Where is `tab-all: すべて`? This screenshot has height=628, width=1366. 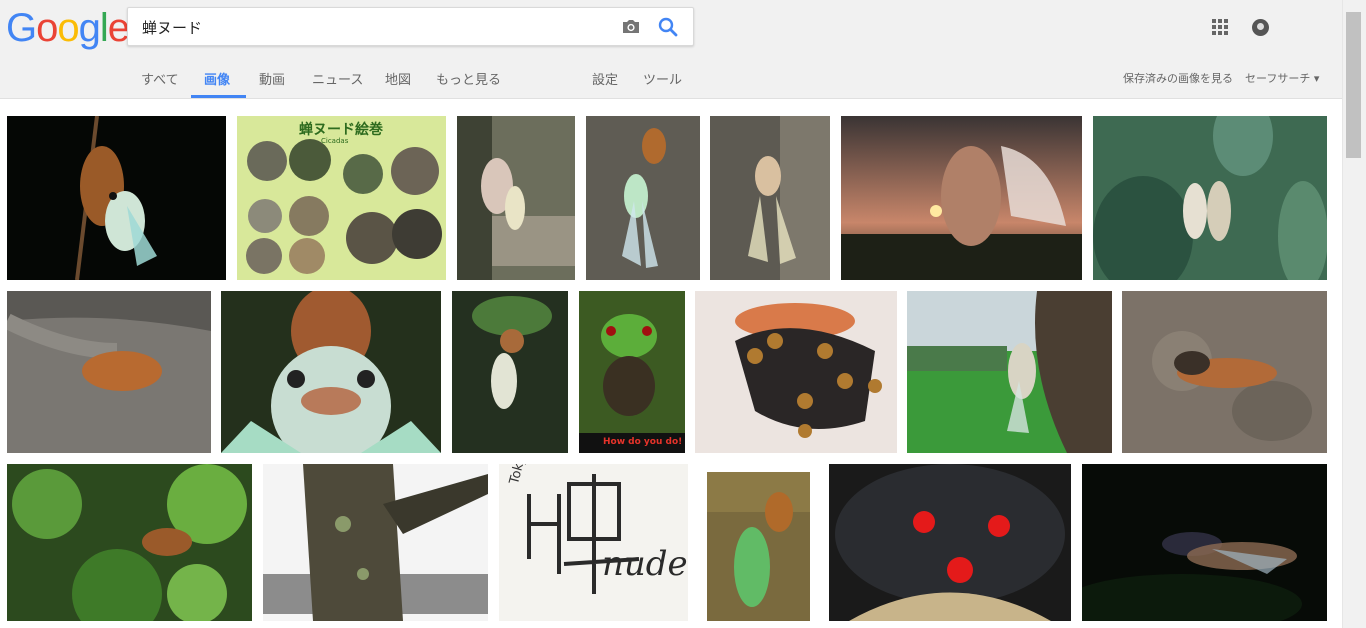 tab-all: すべて is located at coordinates (160, 78).